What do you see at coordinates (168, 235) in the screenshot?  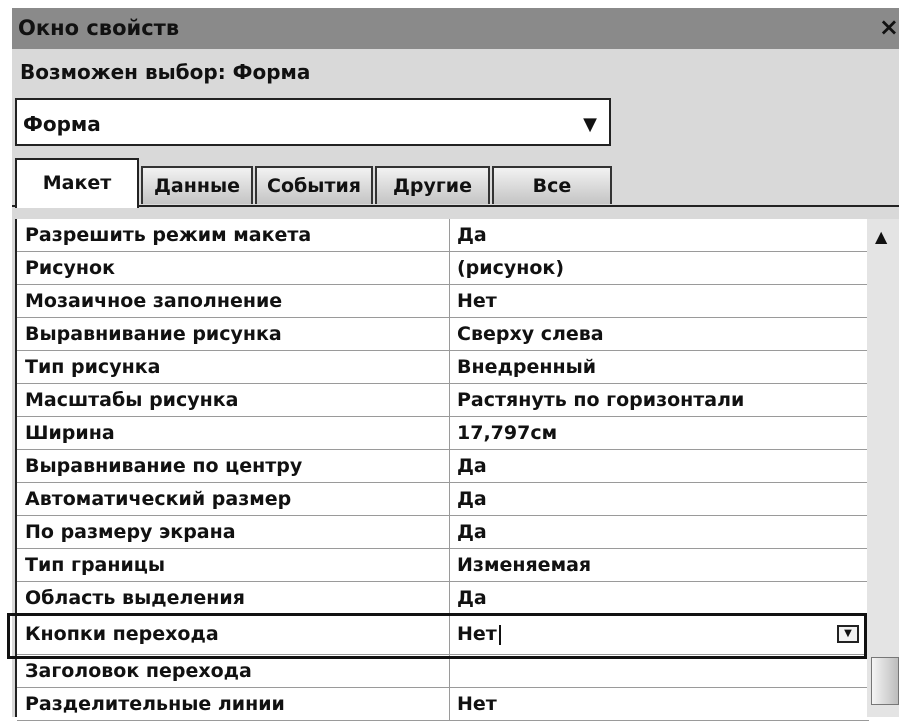 I see `property-name: Разрешить режим макета` at bounding box center [168, 235].